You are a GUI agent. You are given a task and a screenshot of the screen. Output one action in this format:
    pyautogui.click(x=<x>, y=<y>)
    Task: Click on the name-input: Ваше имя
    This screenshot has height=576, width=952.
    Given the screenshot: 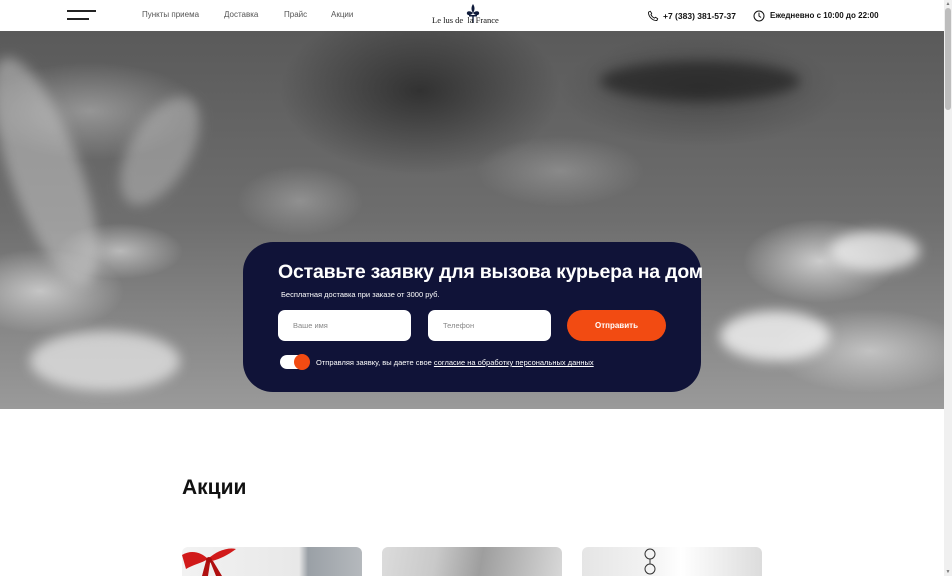 What is the action you would take?
    pyautogui.click(x=344, y=325)
    